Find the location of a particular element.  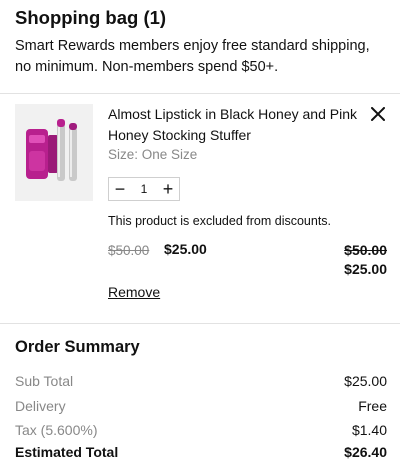

summary-label: Tax (5.600%) is located at coordinates (56, 430).